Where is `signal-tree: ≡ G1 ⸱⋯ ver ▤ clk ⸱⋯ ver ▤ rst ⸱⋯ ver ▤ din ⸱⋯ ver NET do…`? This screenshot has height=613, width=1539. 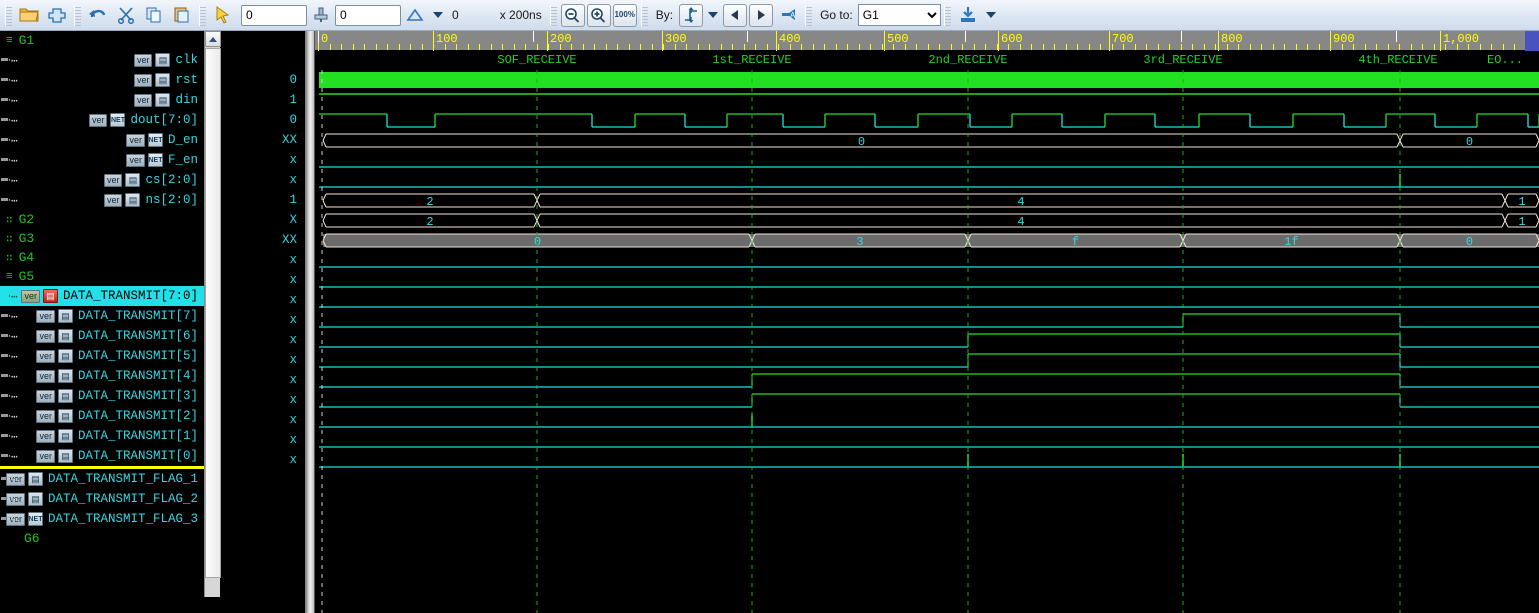 signal-tree: ≡ G1 ⸱⋯ ver ▤ clk ⸱⋯ ver ▤ rst ⸱⋯ ver ▤ din ⸱⋯ ver NET do… is located at coordinates (102, 322).